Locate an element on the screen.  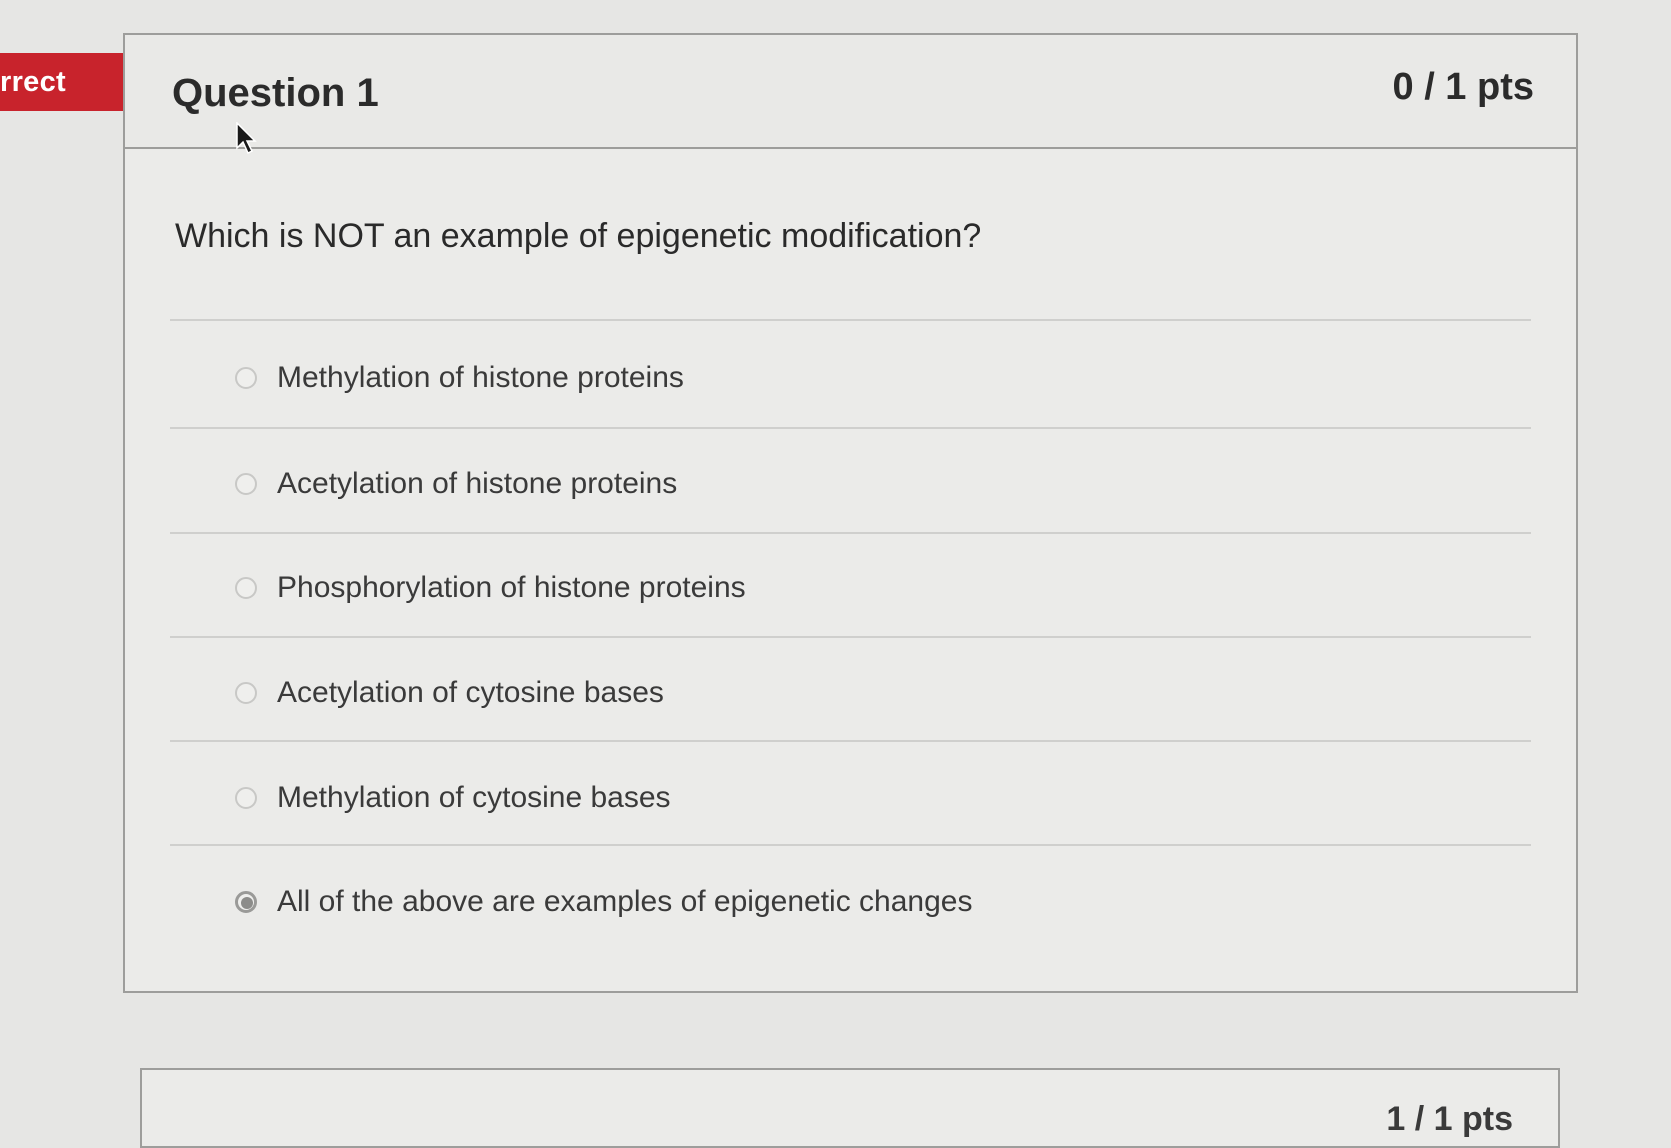
radio-button-selected is located at coordinates (246, 902).